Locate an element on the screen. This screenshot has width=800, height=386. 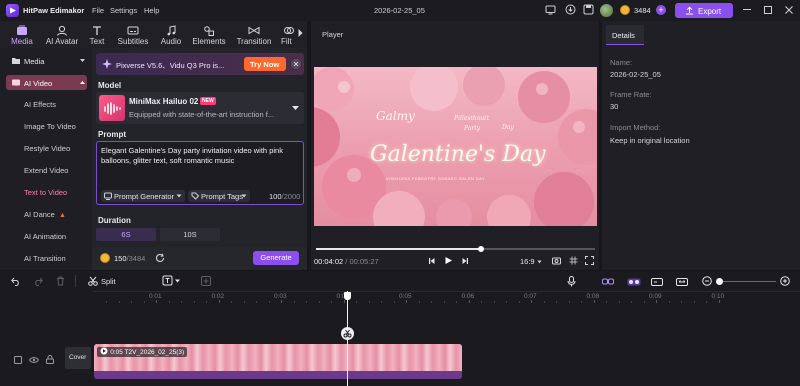
zoom-slider is located at coordinates (746, 281).